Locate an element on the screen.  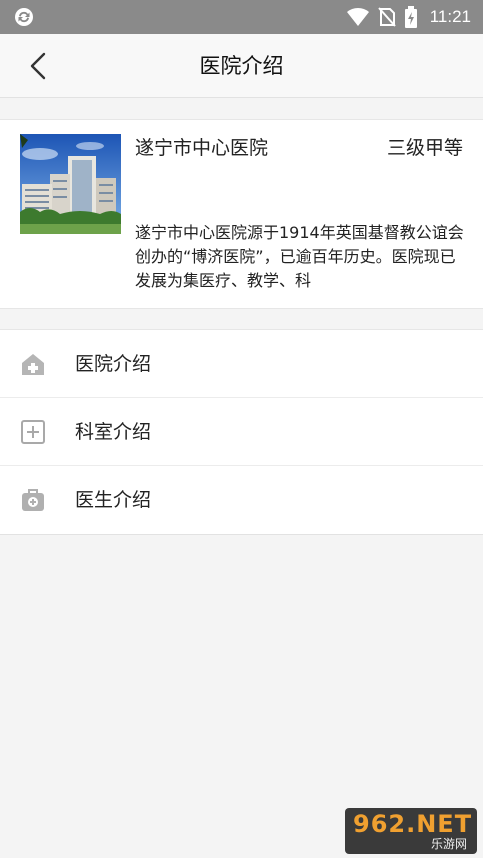
medical-bag-icon is located at coordinates (33, 500).